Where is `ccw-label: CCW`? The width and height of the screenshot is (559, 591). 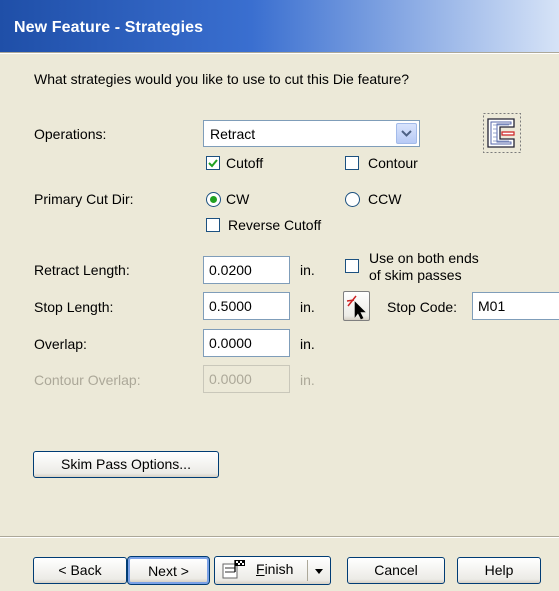 ccw-label: CCW is located at coordinates (385, 199).